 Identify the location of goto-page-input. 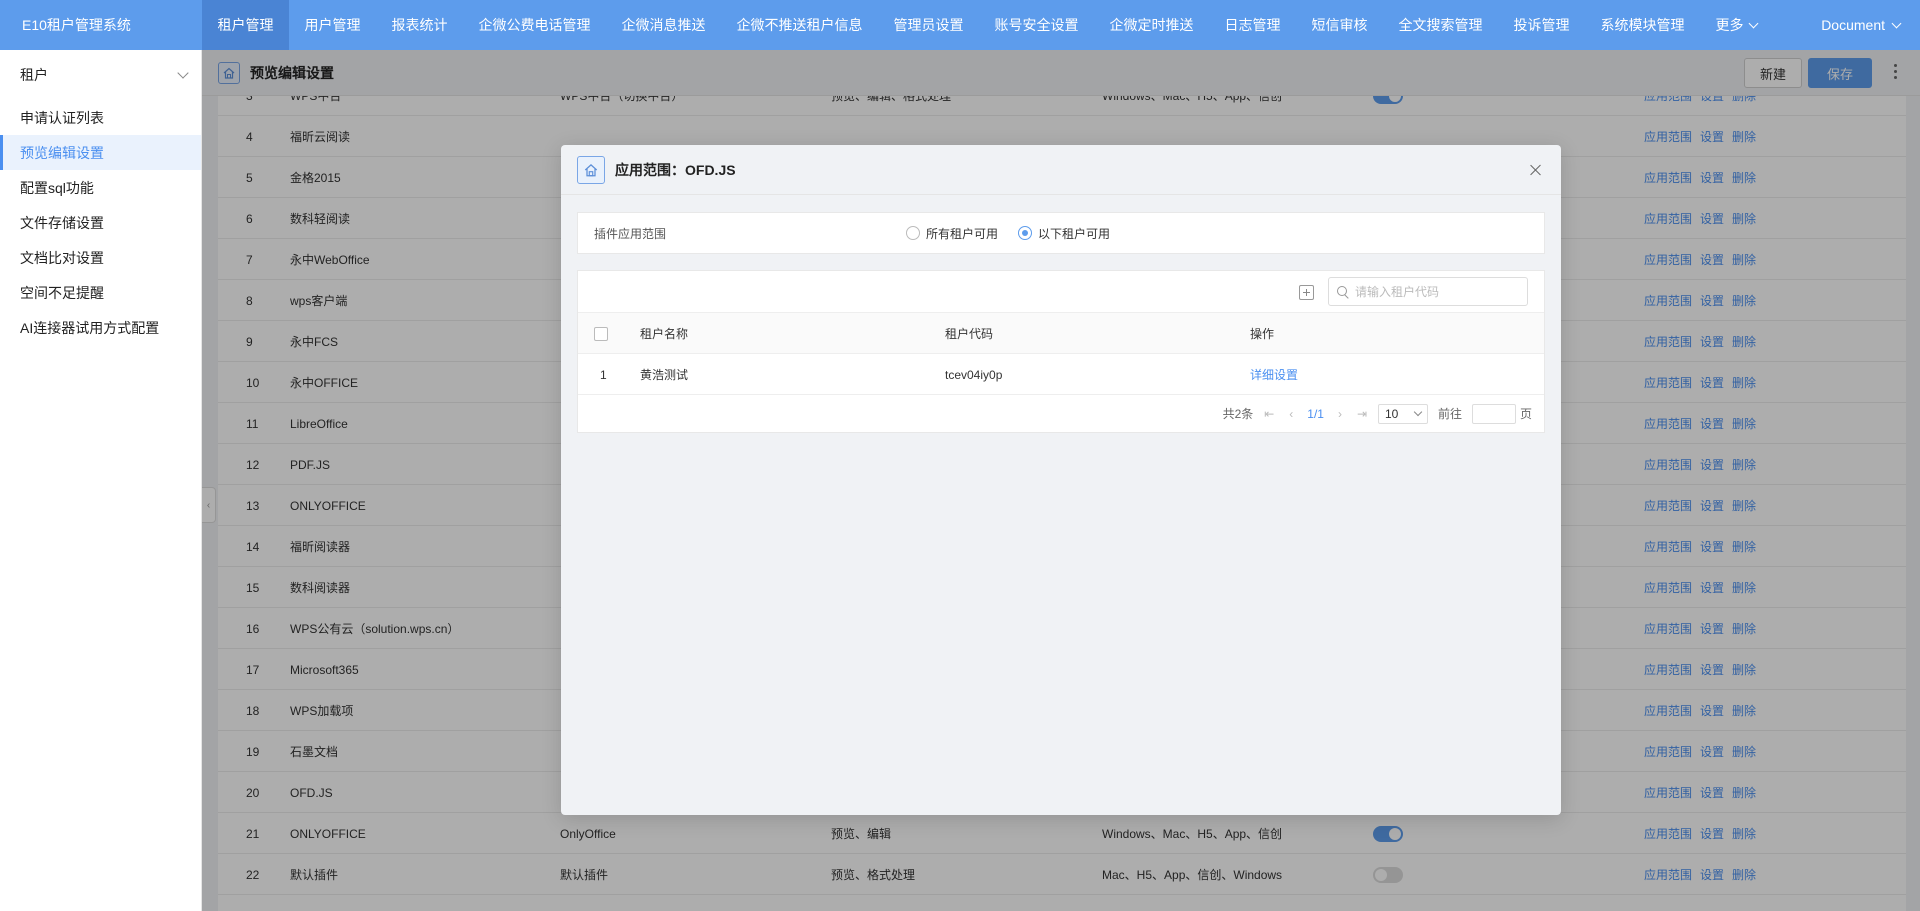
(1493, 413).